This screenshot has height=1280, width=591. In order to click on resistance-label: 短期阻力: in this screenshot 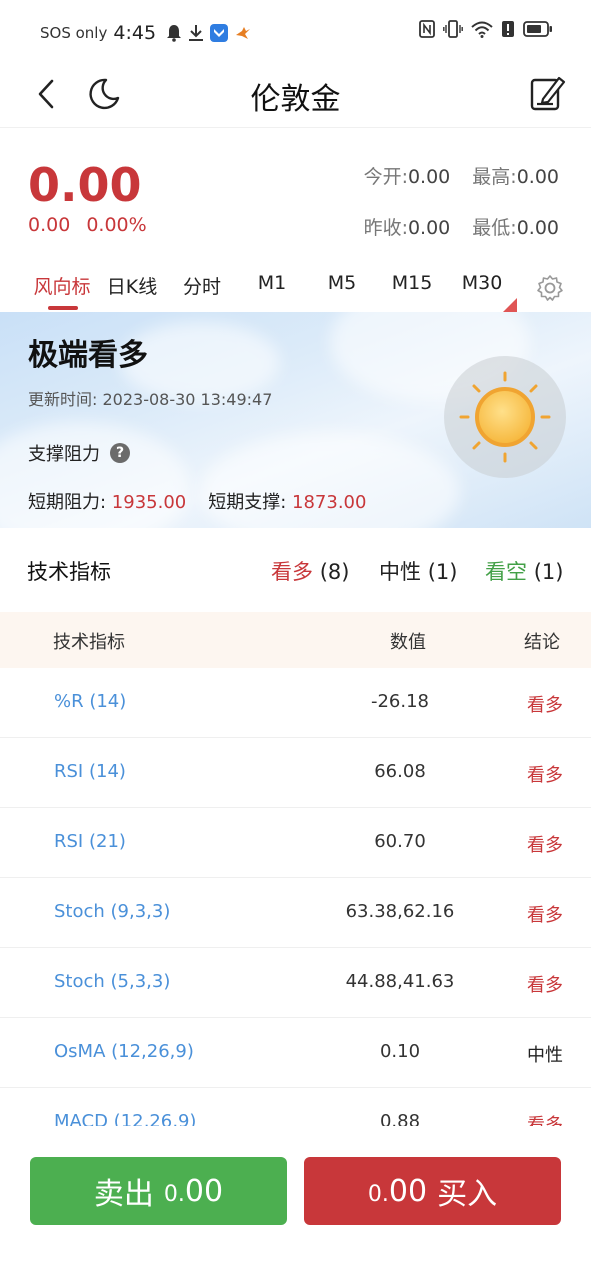, I will do `click(70, 502)`.